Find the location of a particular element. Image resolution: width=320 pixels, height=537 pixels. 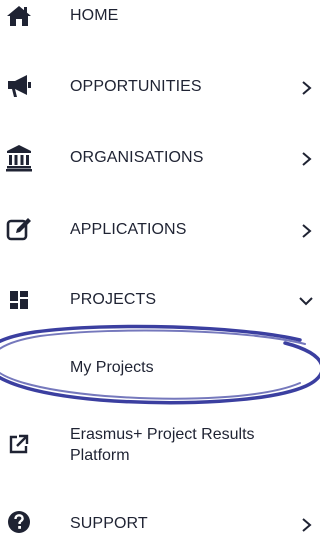

nav-item-opportunities-label: OPPORTUNITIES is located at coordinates (136, 86).